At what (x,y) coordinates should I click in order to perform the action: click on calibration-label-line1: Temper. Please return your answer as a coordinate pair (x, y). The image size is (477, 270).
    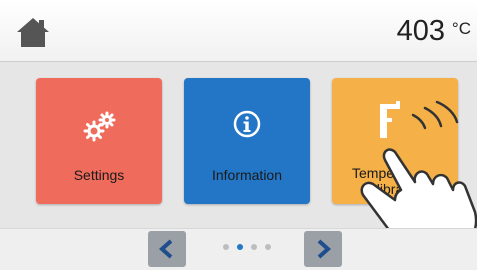
    Looking at the image, I should click on (375, 173).